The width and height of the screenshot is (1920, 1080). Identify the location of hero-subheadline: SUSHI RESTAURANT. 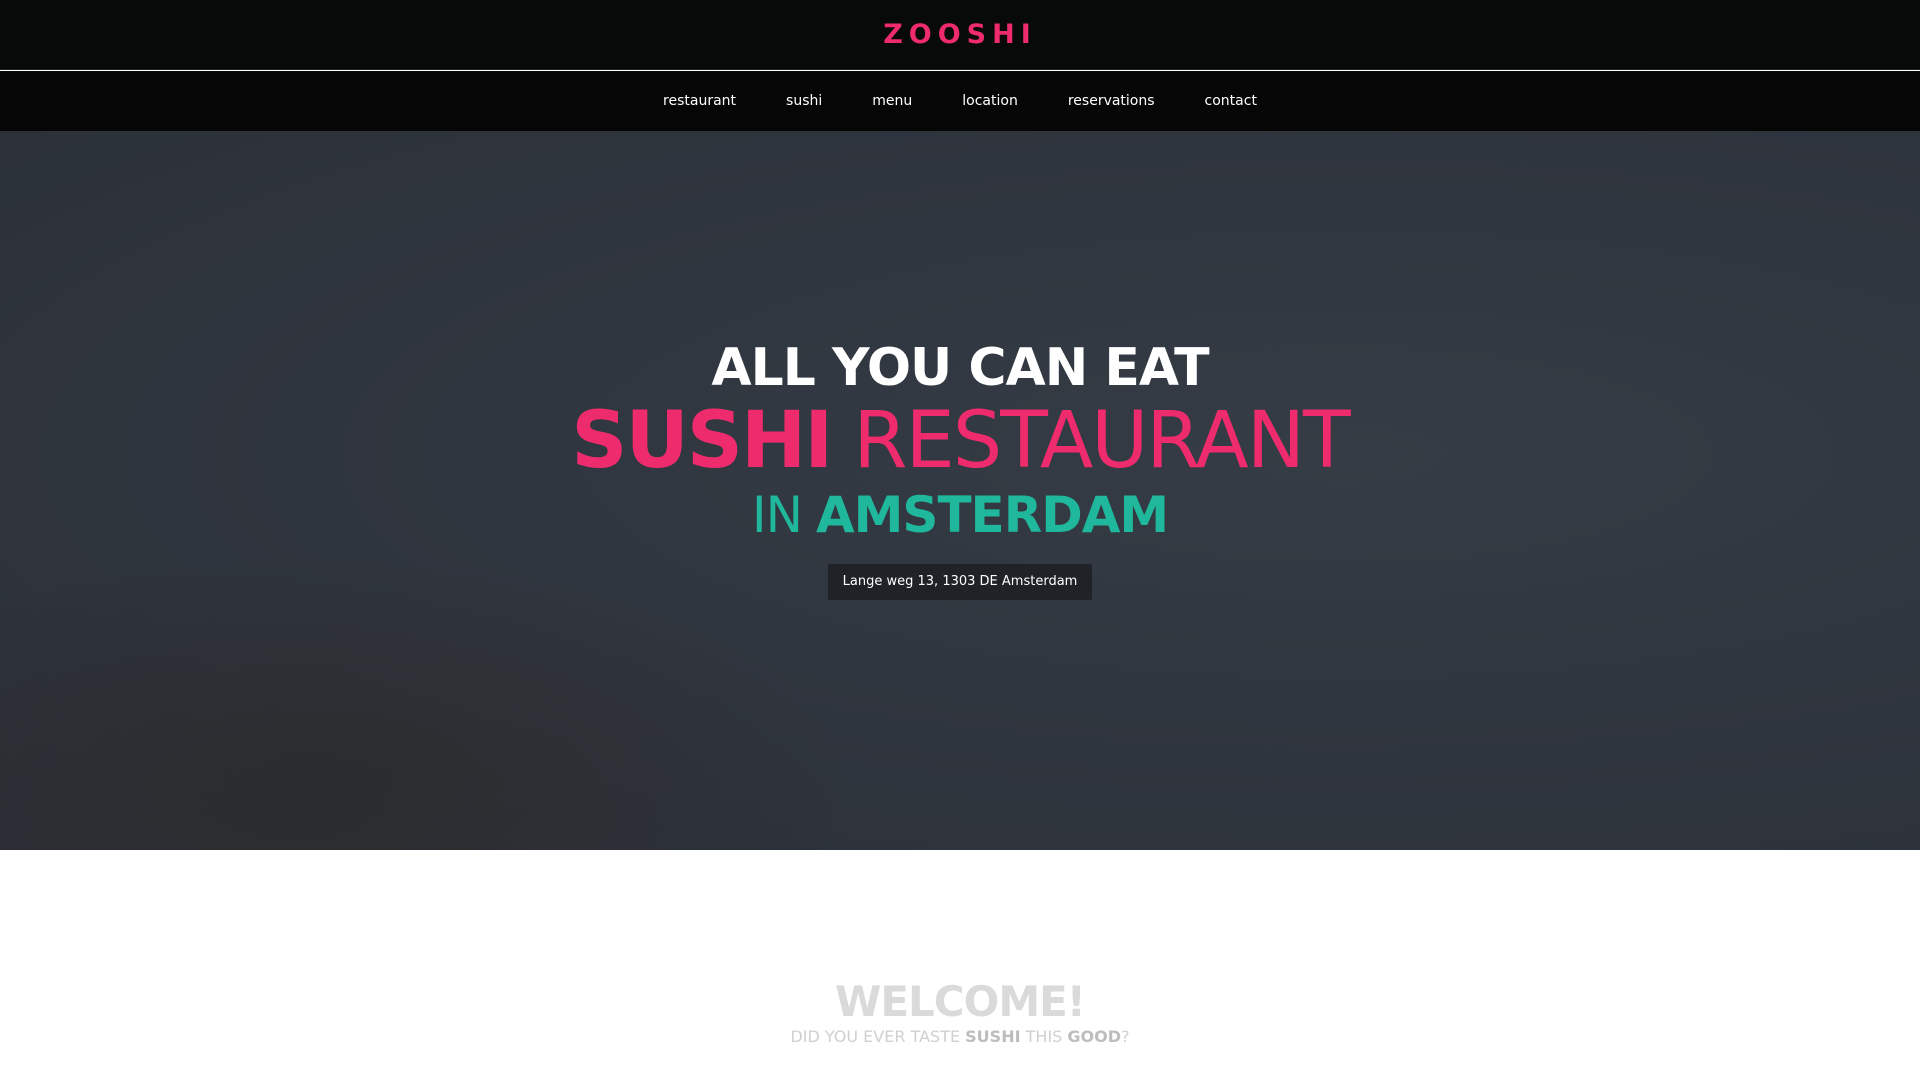
(960, 441).